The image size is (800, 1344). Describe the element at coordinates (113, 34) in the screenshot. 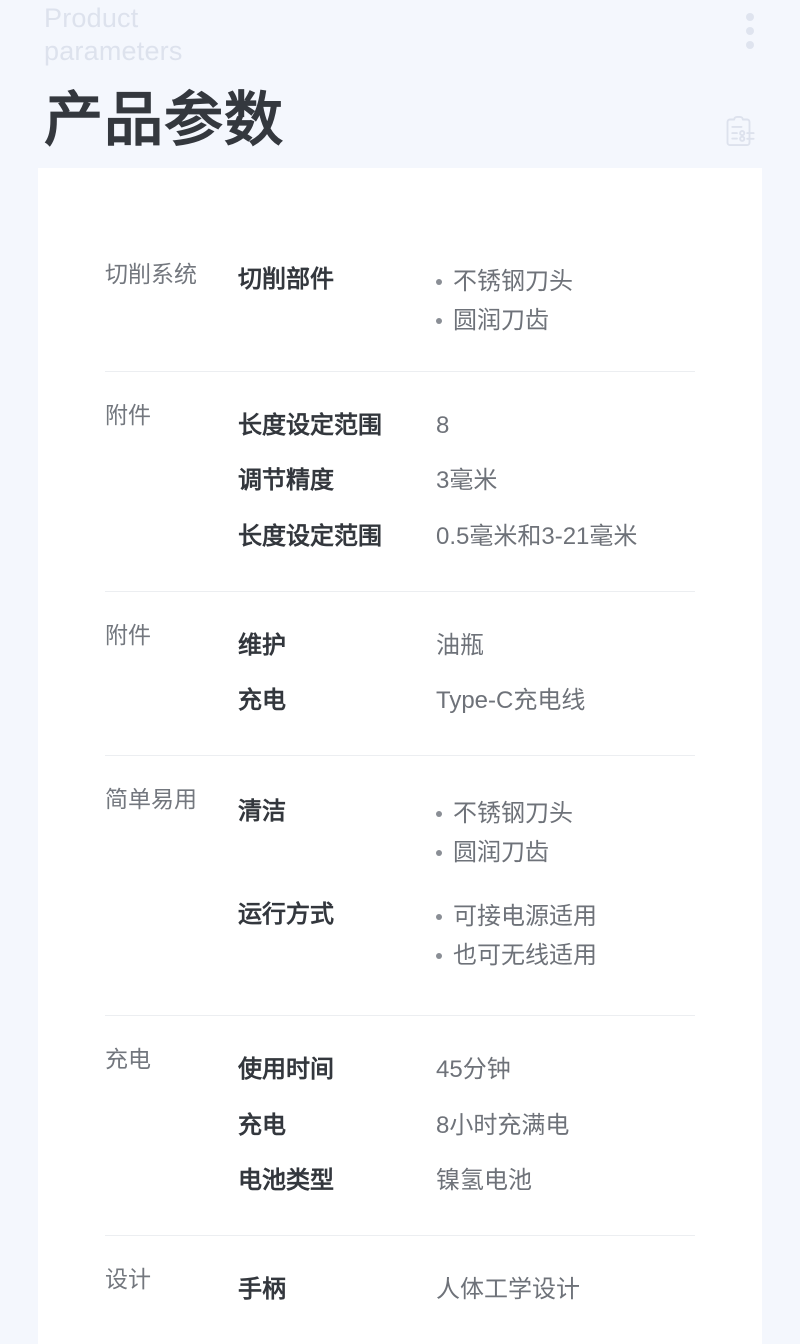

I see `eyebrow-label: Product parameters` at that location.